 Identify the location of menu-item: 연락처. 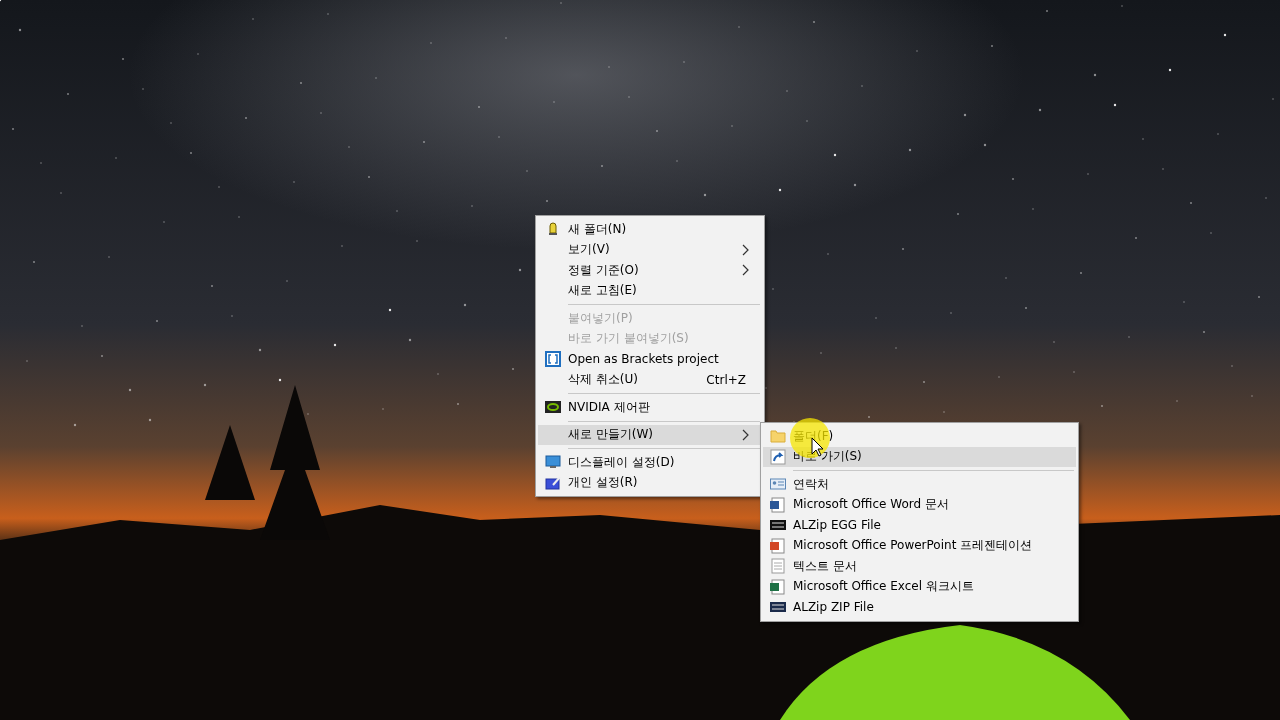
(919, 484).